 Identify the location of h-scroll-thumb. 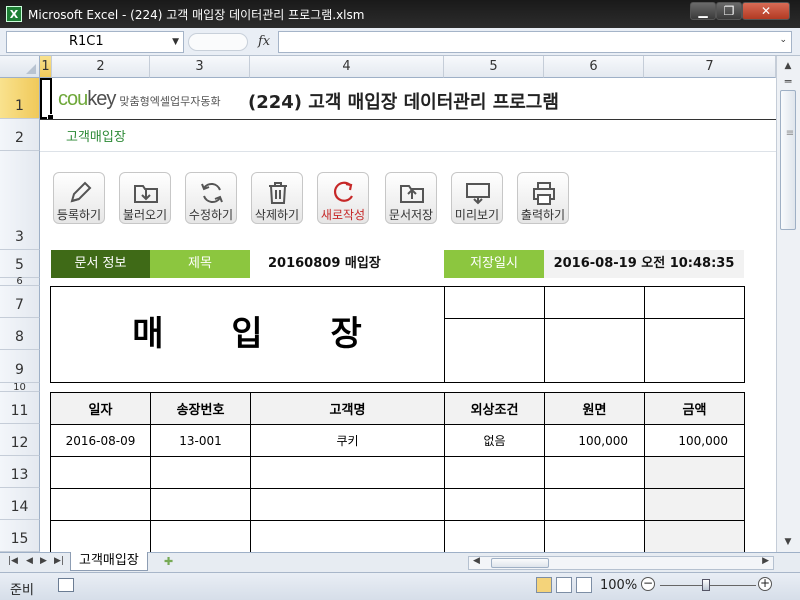
(520, 563).